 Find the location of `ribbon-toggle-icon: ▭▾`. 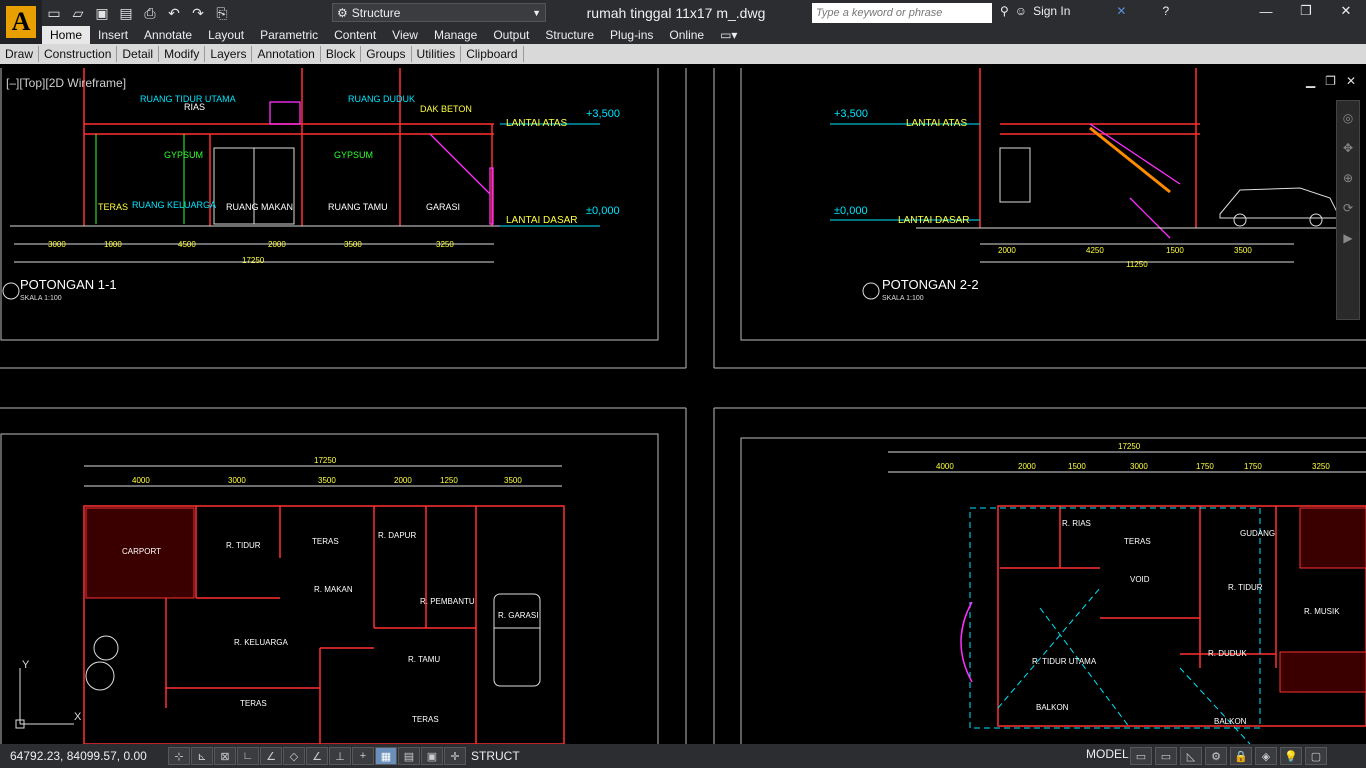

ribbon-toggle-icon: ▭▾ is located at coordinates (728, 35).